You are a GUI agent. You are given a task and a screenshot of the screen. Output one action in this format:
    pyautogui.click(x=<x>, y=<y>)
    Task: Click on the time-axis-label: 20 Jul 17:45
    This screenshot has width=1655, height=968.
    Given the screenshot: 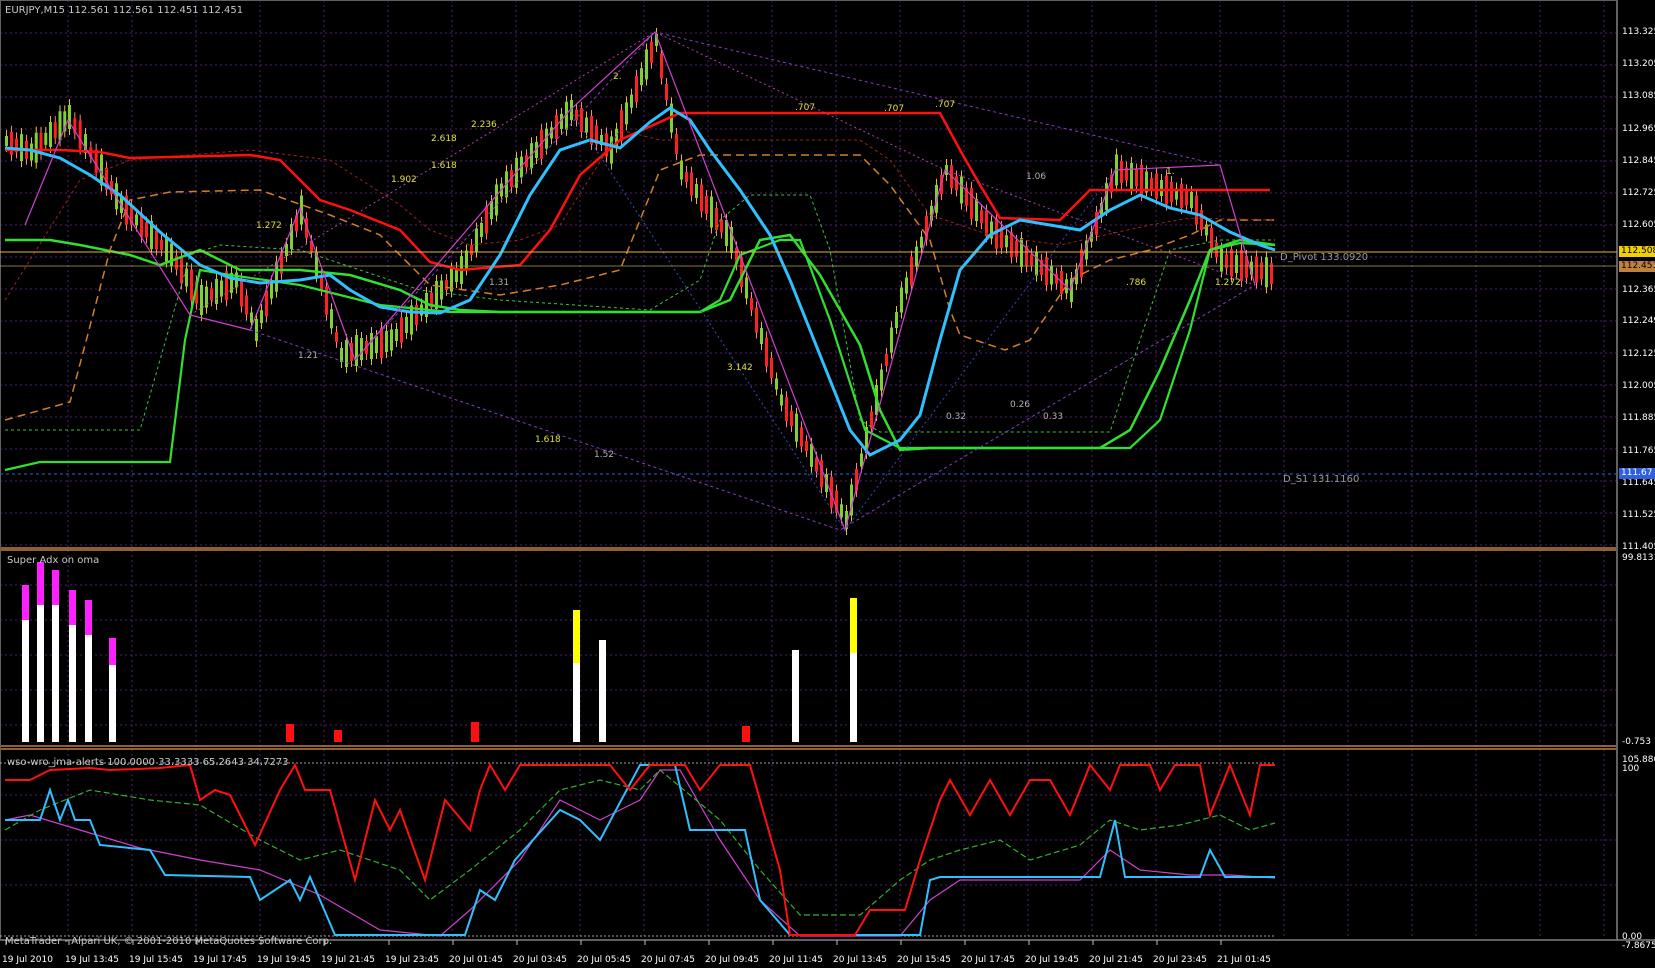 What is the action you would take?
    pyautogui.click(x=988, y=960)
    